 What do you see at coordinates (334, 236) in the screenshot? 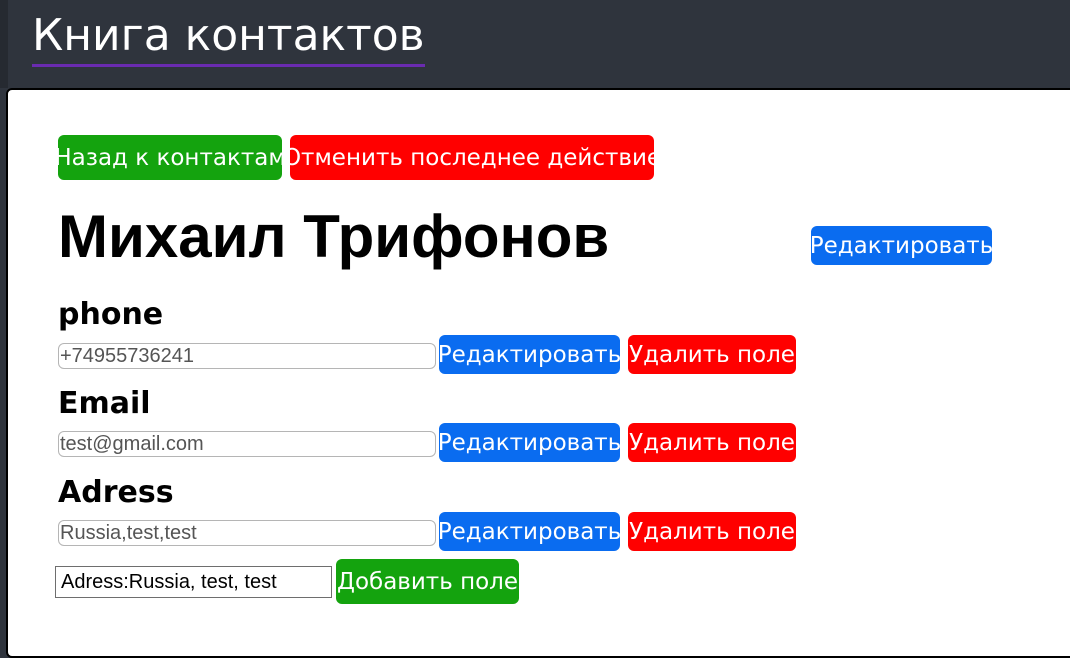
I see `contact-name: Михаил Трифонов` at bounding box center [334, 236].